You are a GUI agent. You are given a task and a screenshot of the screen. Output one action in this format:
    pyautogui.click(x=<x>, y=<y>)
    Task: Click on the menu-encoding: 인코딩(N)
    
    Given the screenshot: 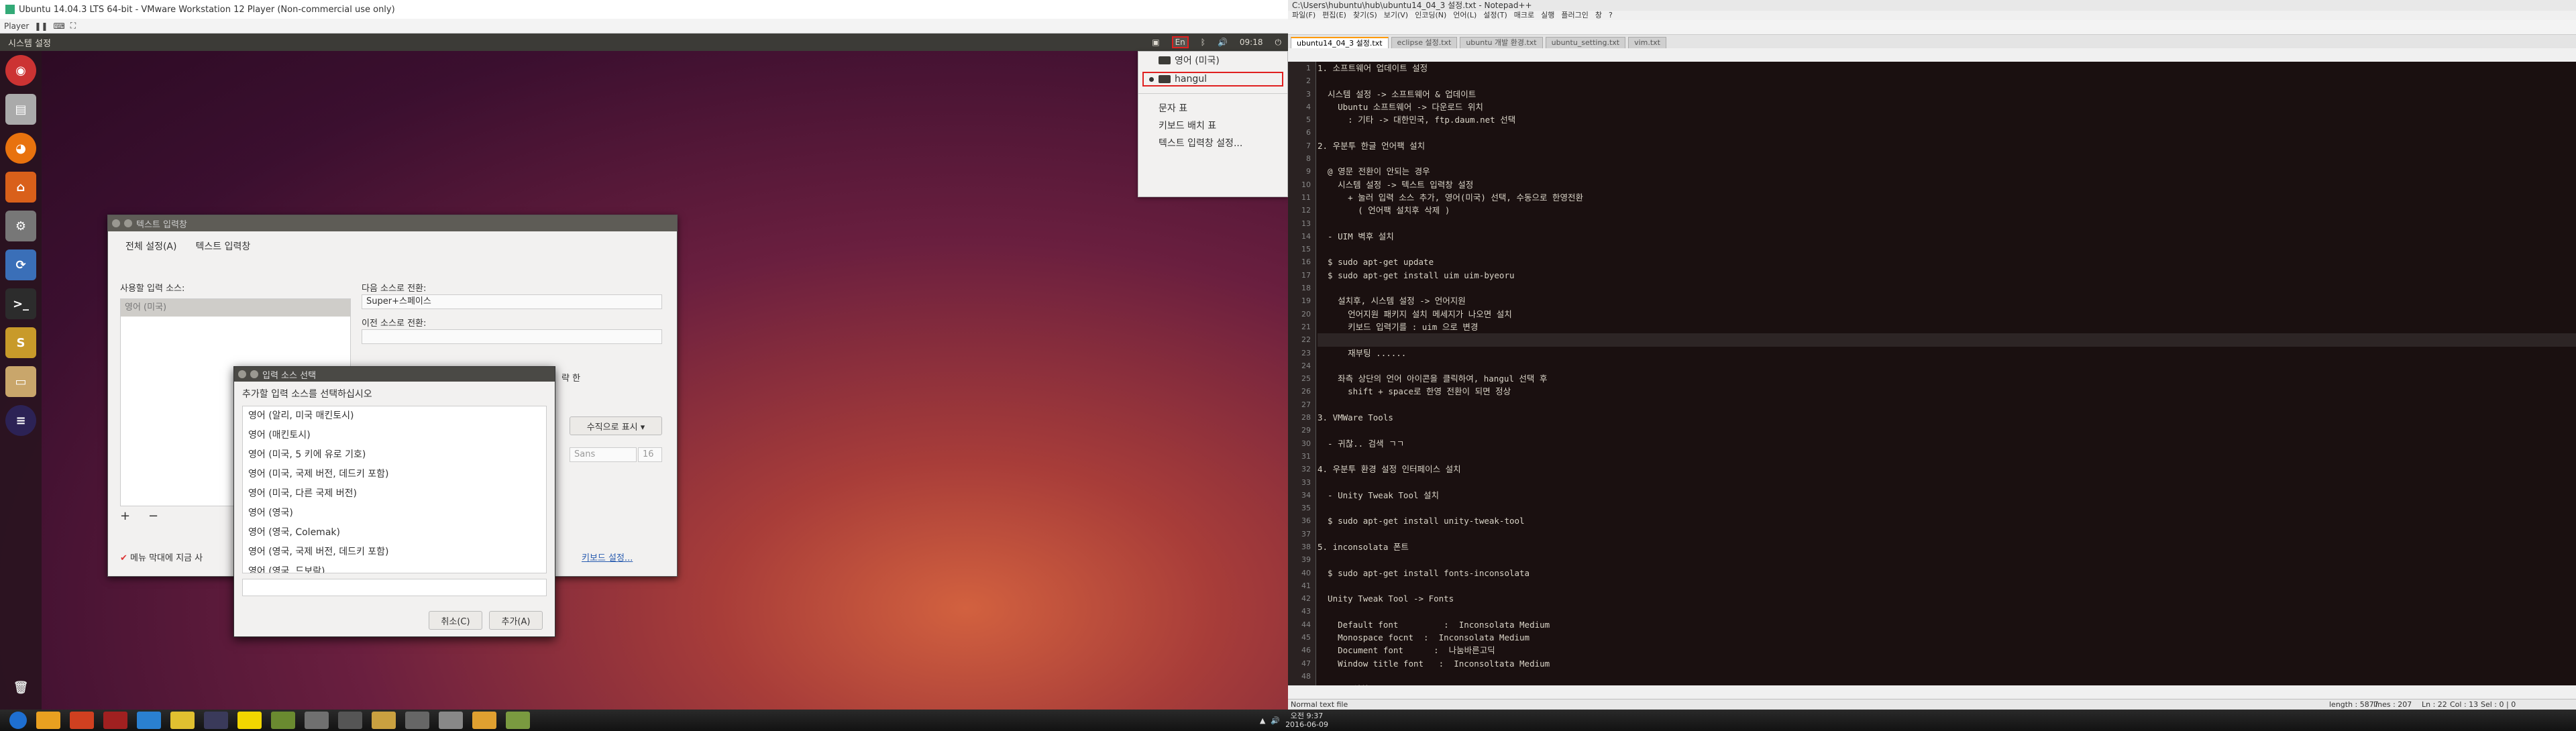 What is the action you would take?
    pyautogui.click(x=1430, y=15)
    